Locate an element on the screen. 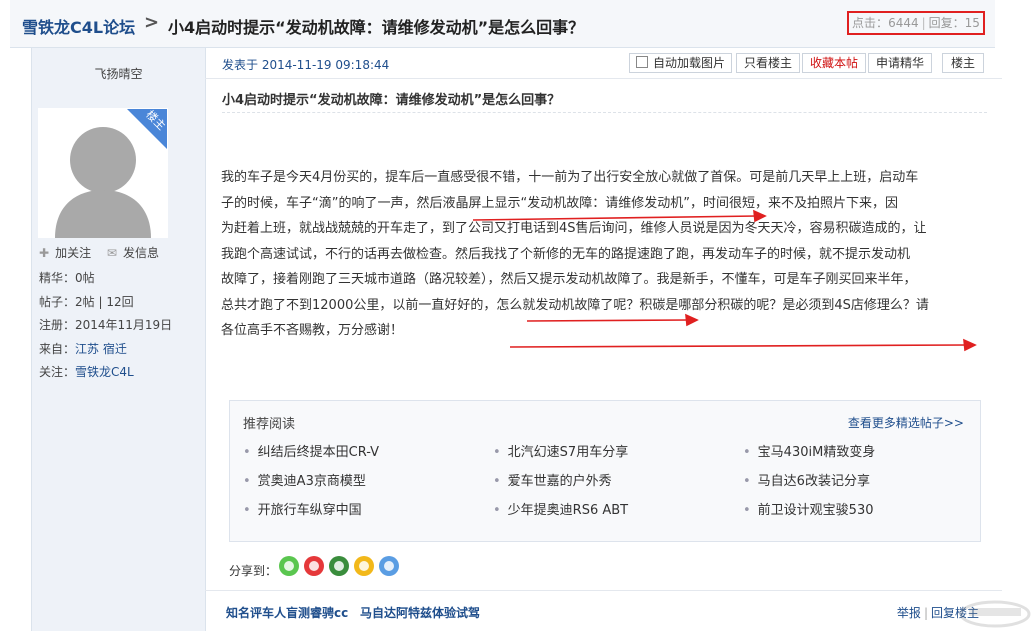 This screenshot has width=1035, height=632. replies-count: 15 is located at coordinates (972, 23).